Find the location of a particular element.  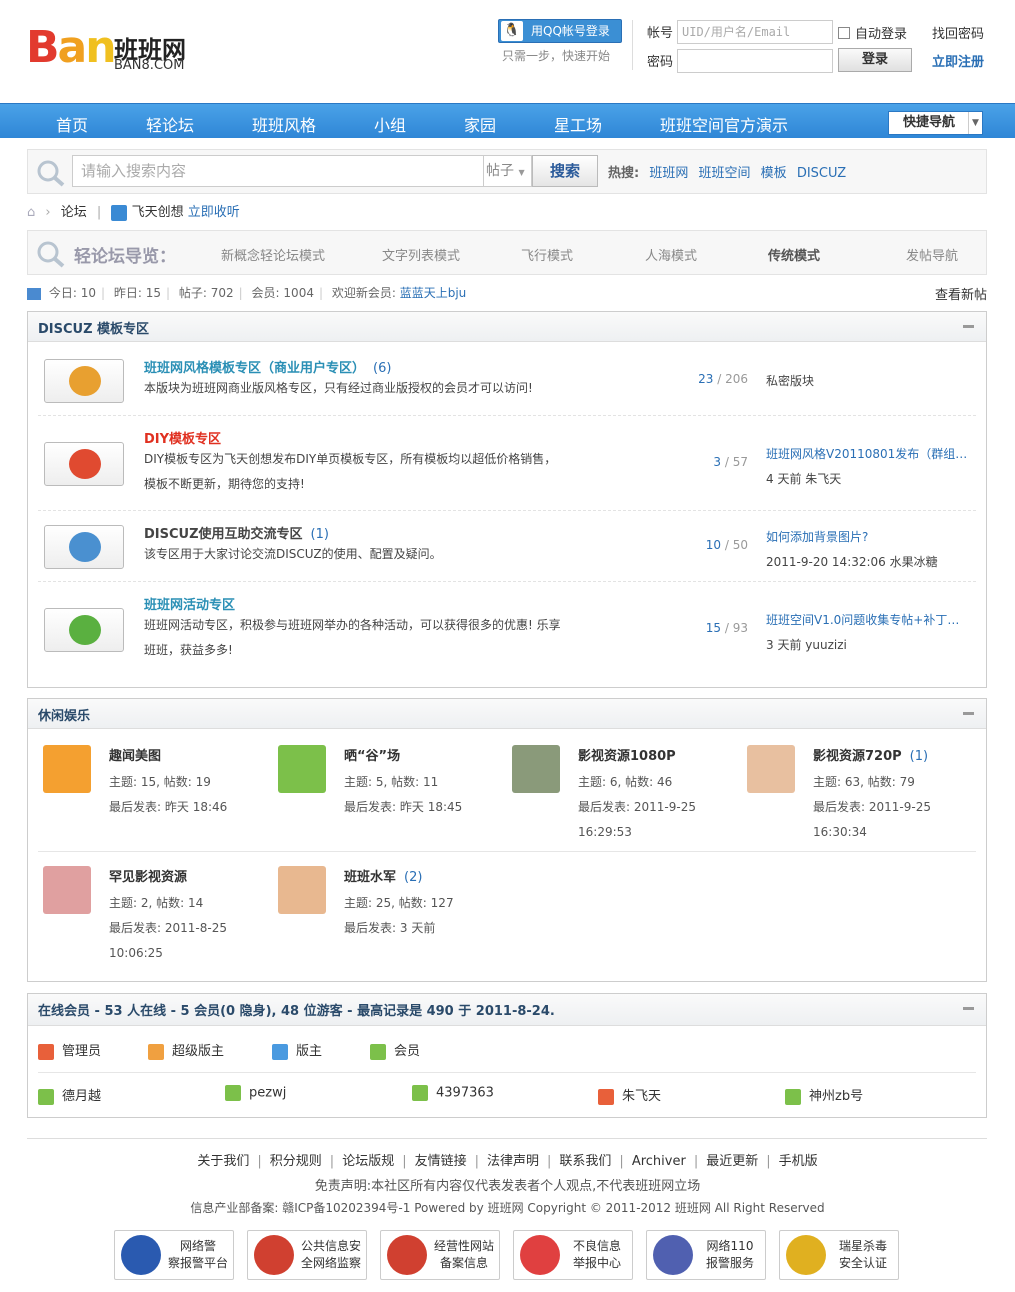

forum-title: 班班网风格模板专区（商业用户专区） (6) is located at coordinates (267, 366).